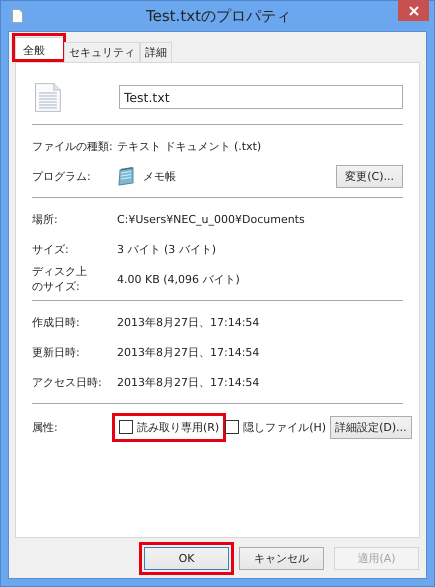 Image resolution: width=435 pixels, height=587 pixels. I want to click on field-label: ディスク上, so click(60, 271).